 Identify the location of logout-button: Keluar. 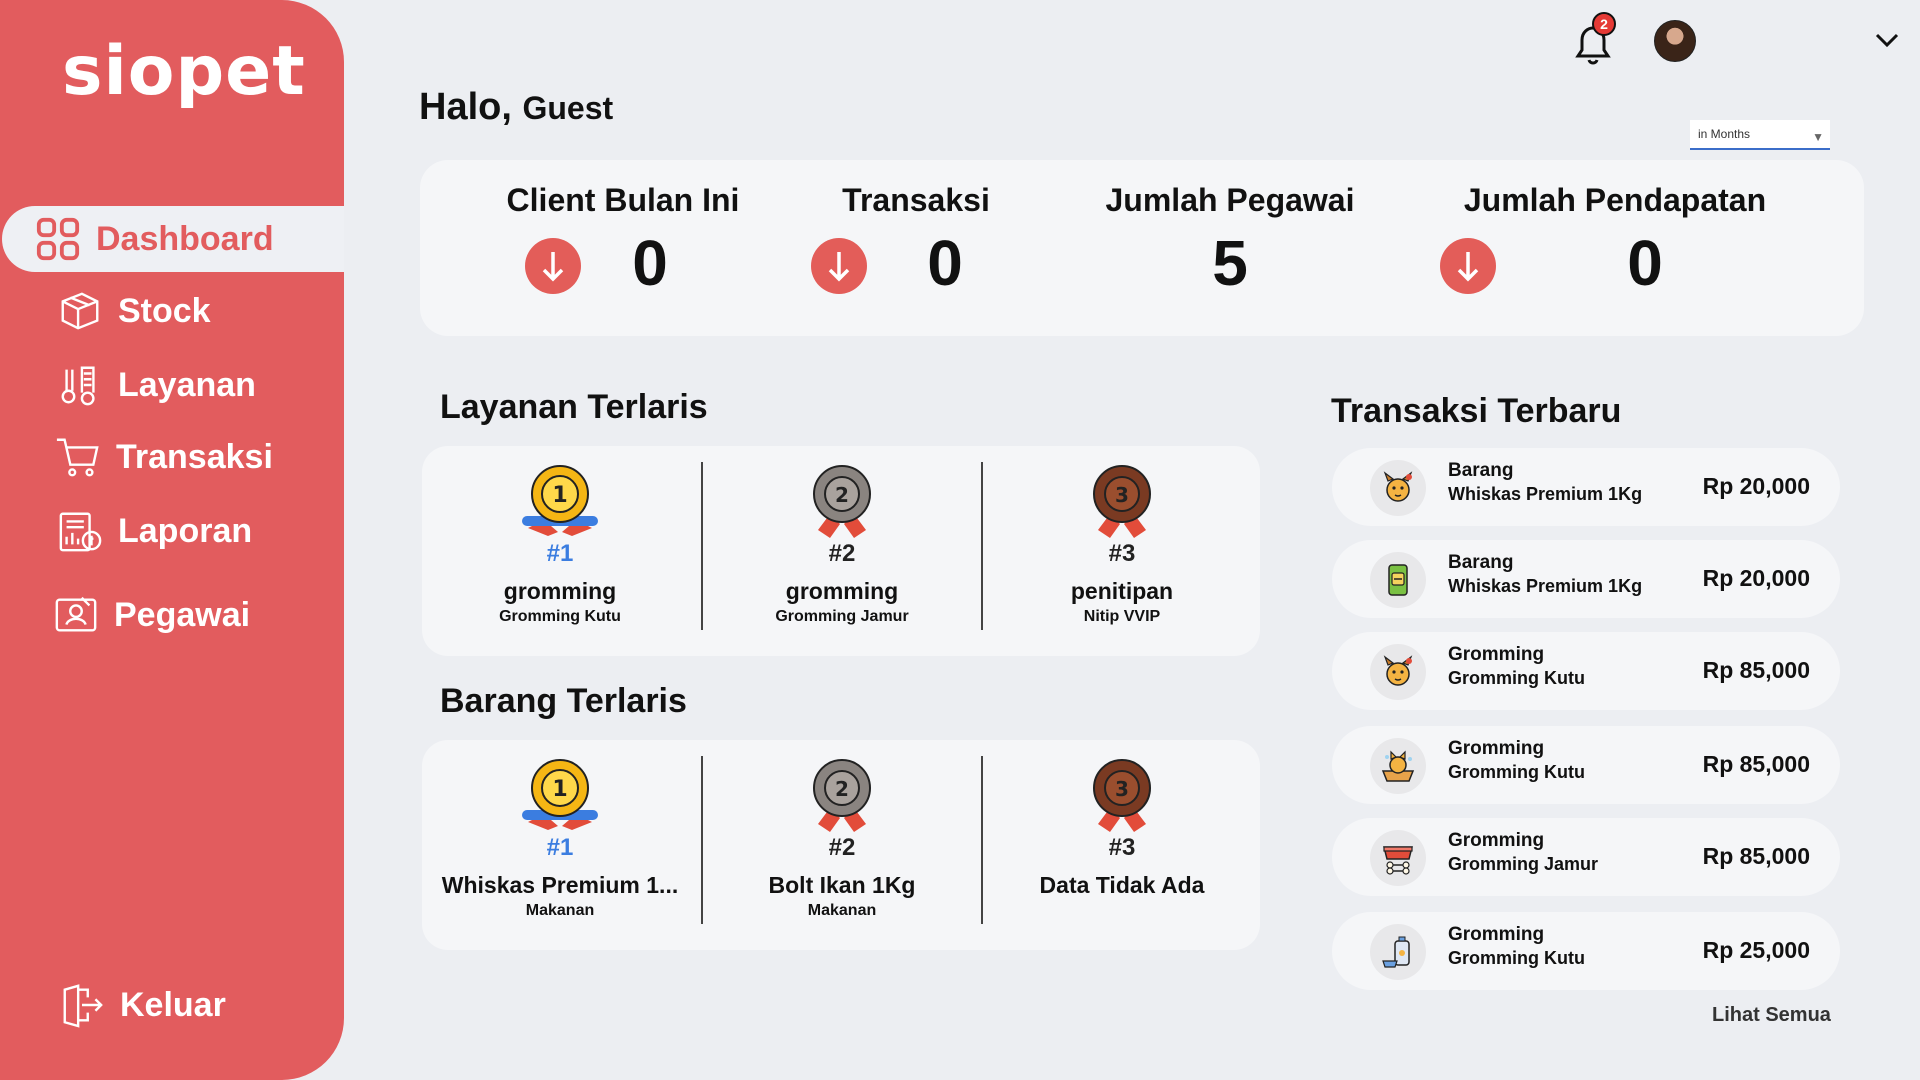
(172, 1005).